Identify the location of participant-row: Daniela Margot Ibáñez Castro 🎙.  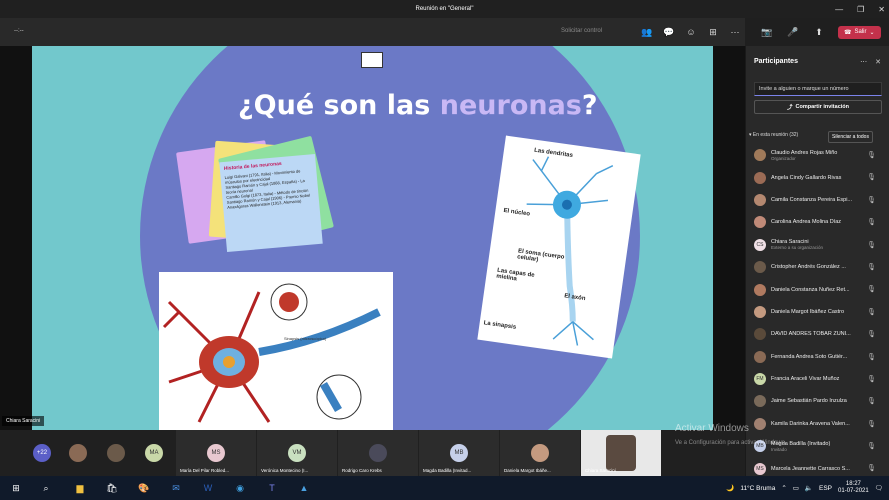
(817, 312).